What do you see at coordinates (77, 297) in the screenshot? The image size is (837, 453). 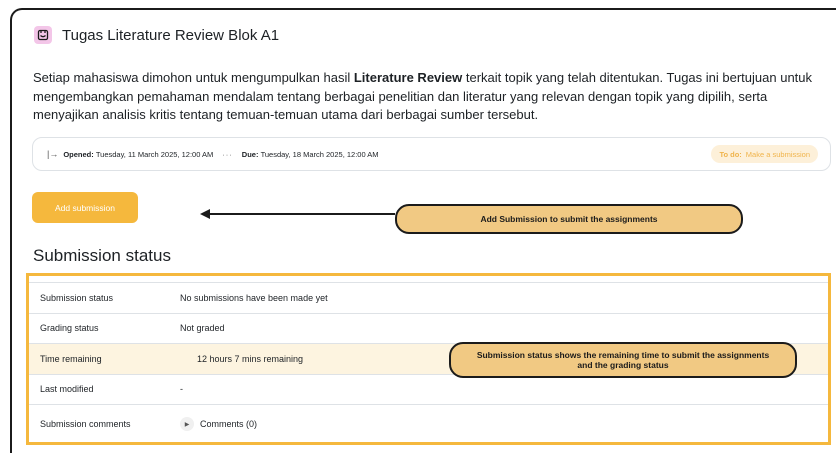 I see `row-label: Submission status` at bounding box center [77, 297].